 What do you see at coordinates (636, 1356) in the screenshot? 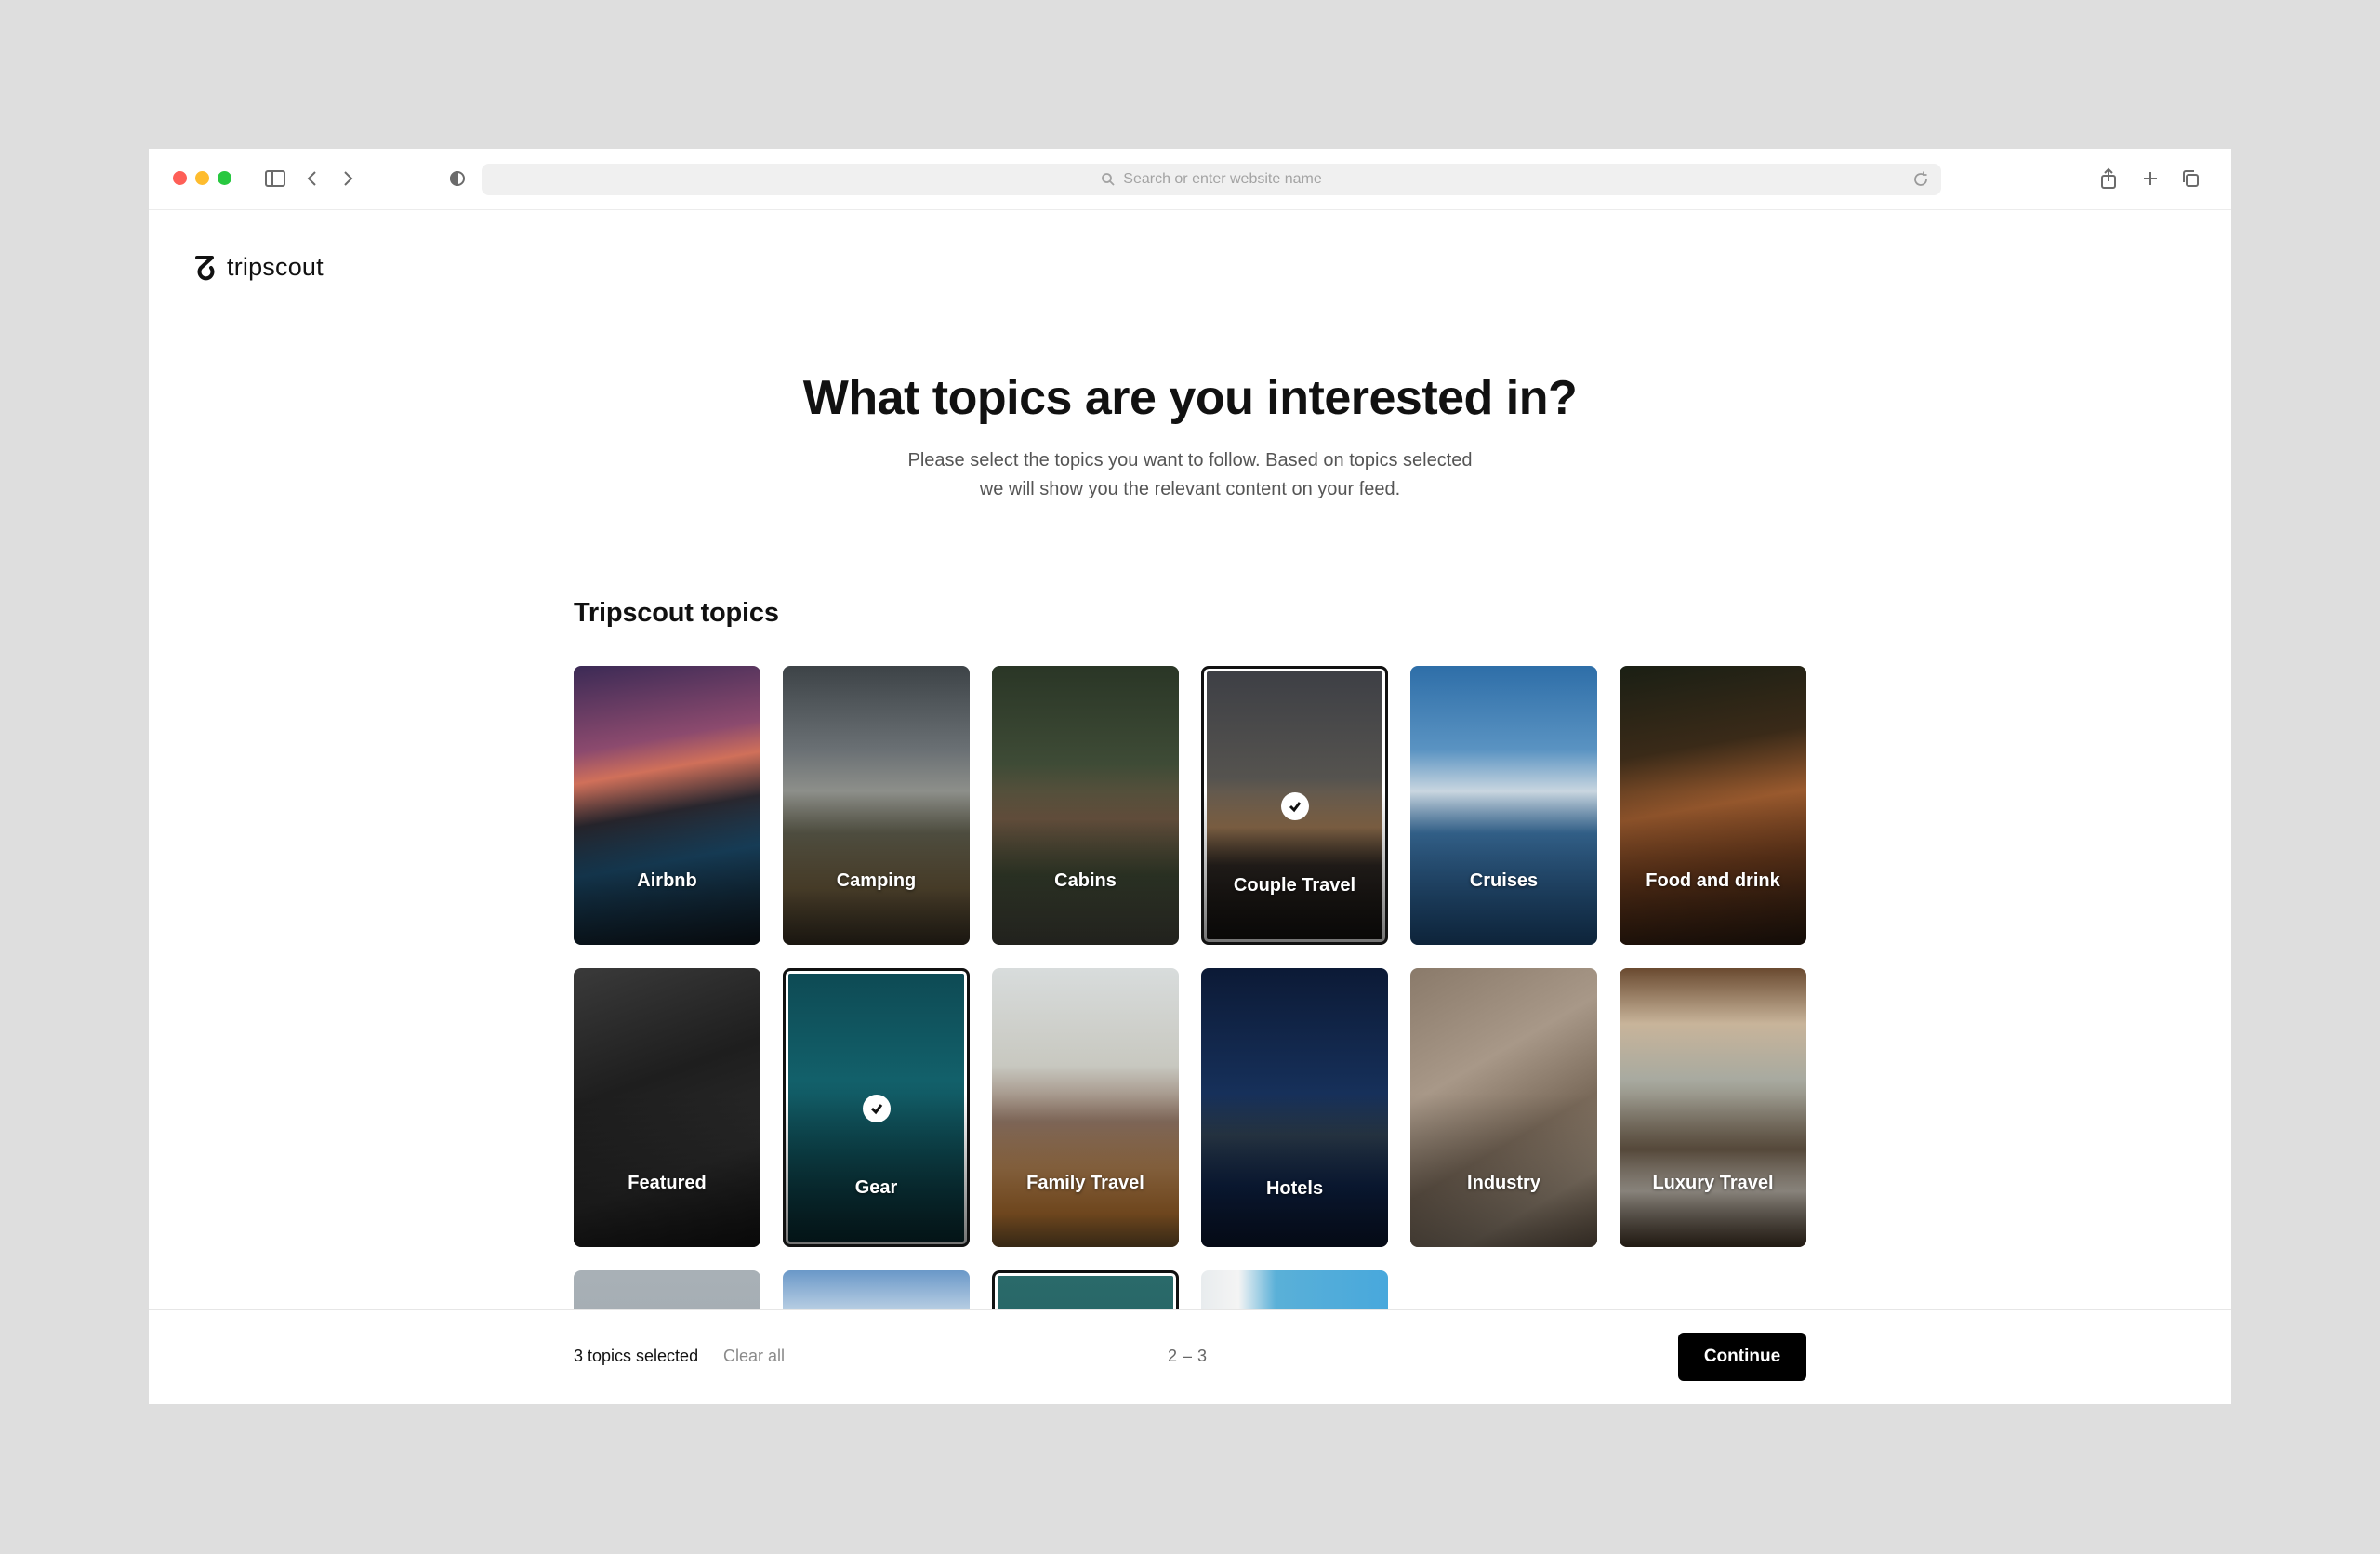
I see `selected-count: 3 topics selected` at bounding box center [636, 1356].